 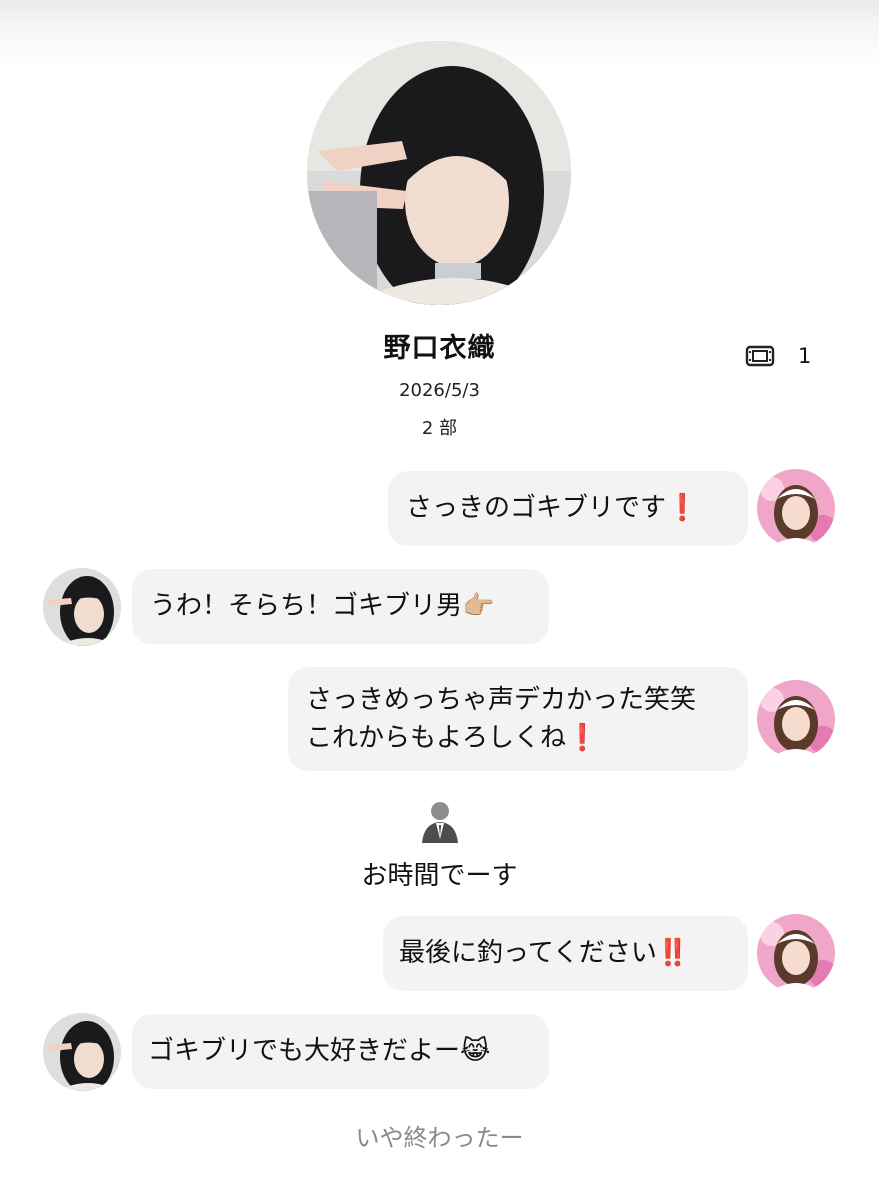 What do you see at coordinates (439, 876) in the screenshot?
I see `system-message: お時間でーす` at bounding box center [439, 876].